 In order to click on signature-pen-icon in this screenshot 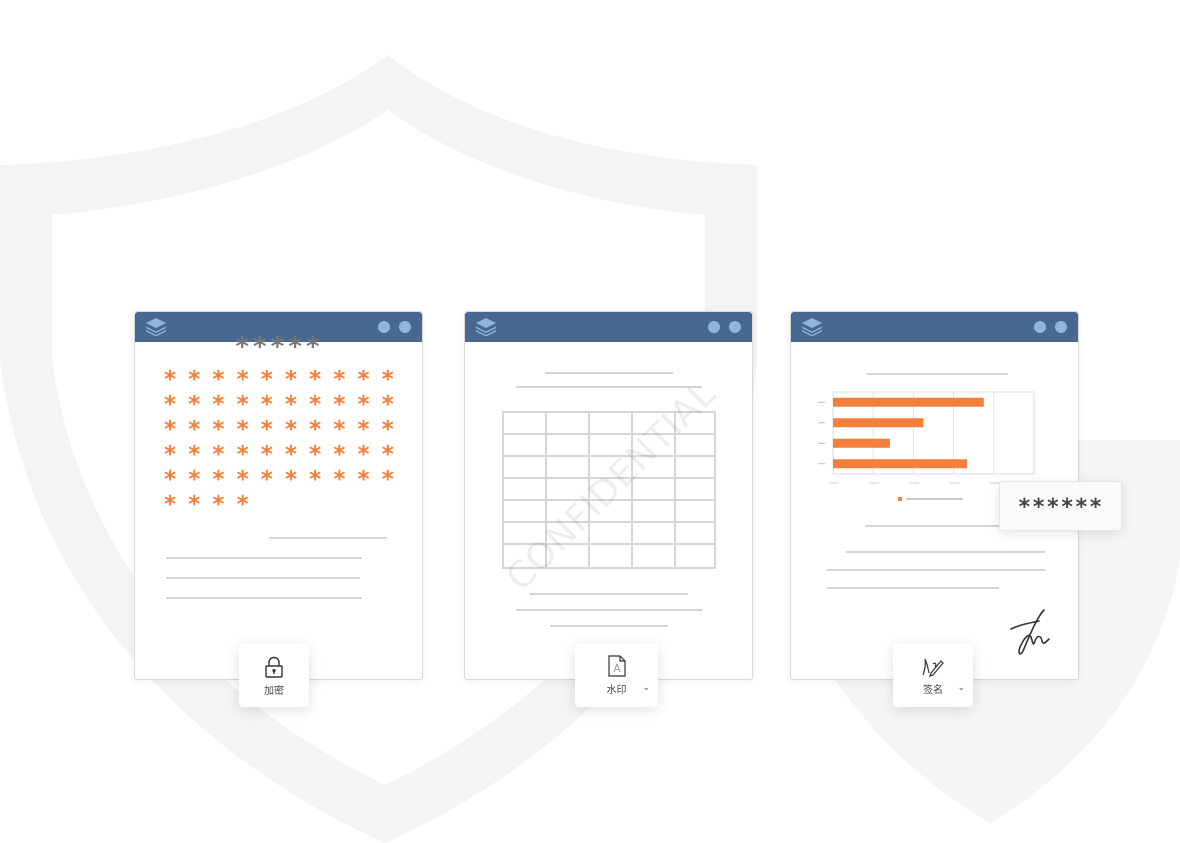, I will do `click(933, 667)`.